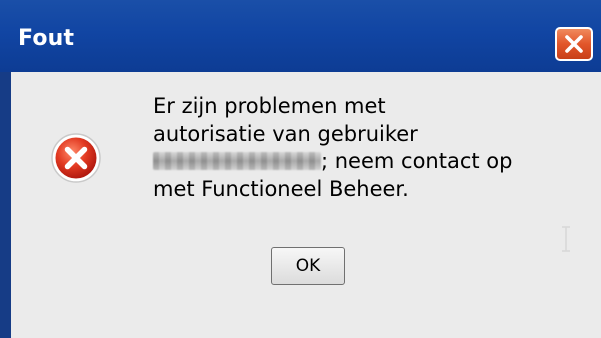  I want to click on redacted-username, so click(237, 161).